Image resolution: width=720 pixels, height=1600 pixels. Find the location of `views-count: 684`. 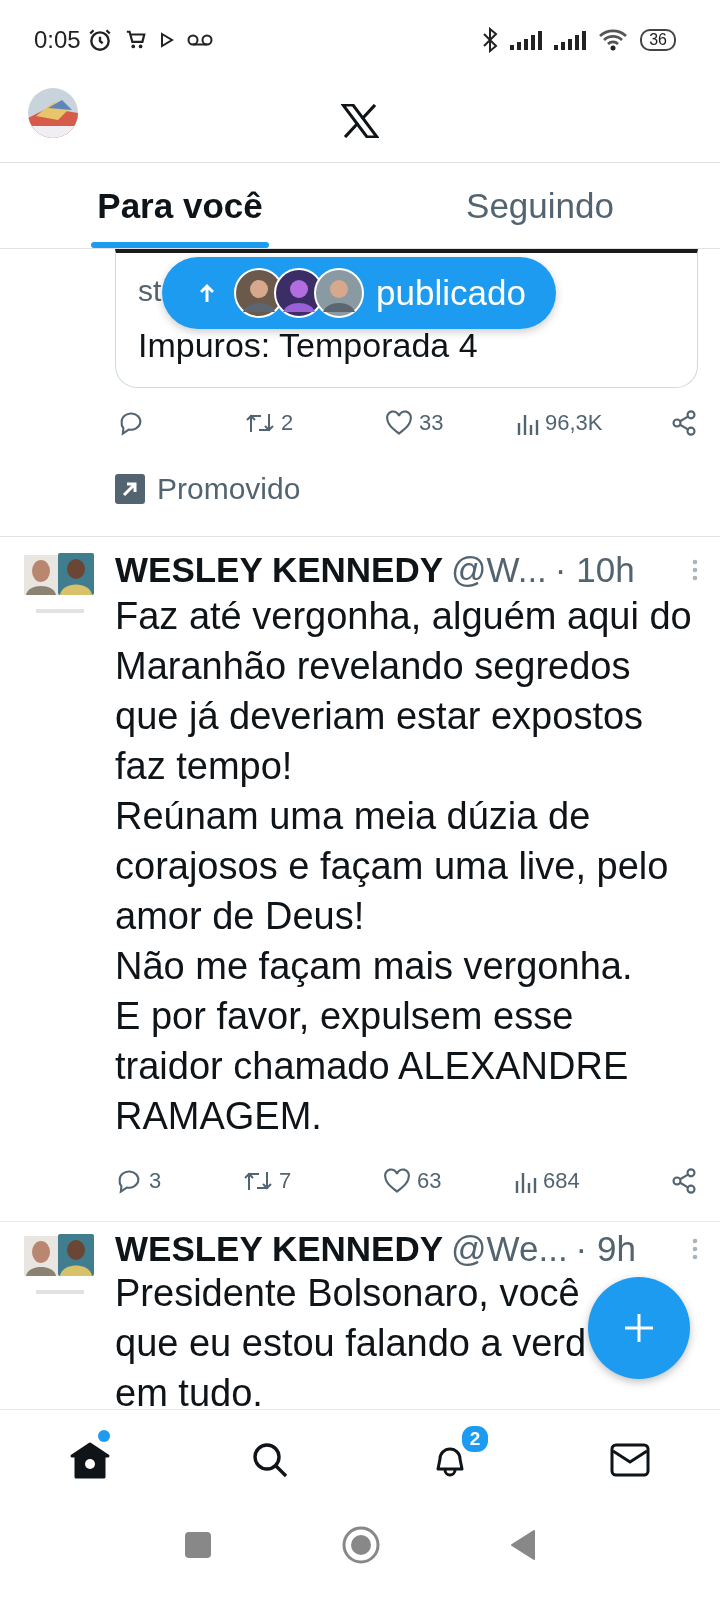

views-count: 684 is located at coordinates (561, 1181).